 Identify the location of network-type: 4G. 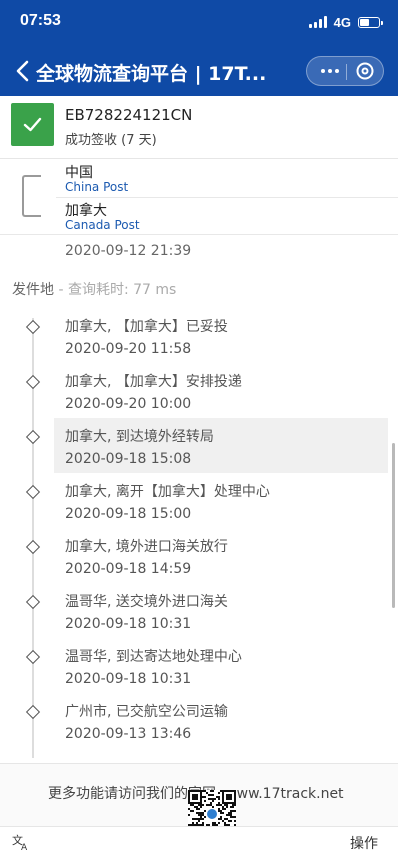
(342, 22).